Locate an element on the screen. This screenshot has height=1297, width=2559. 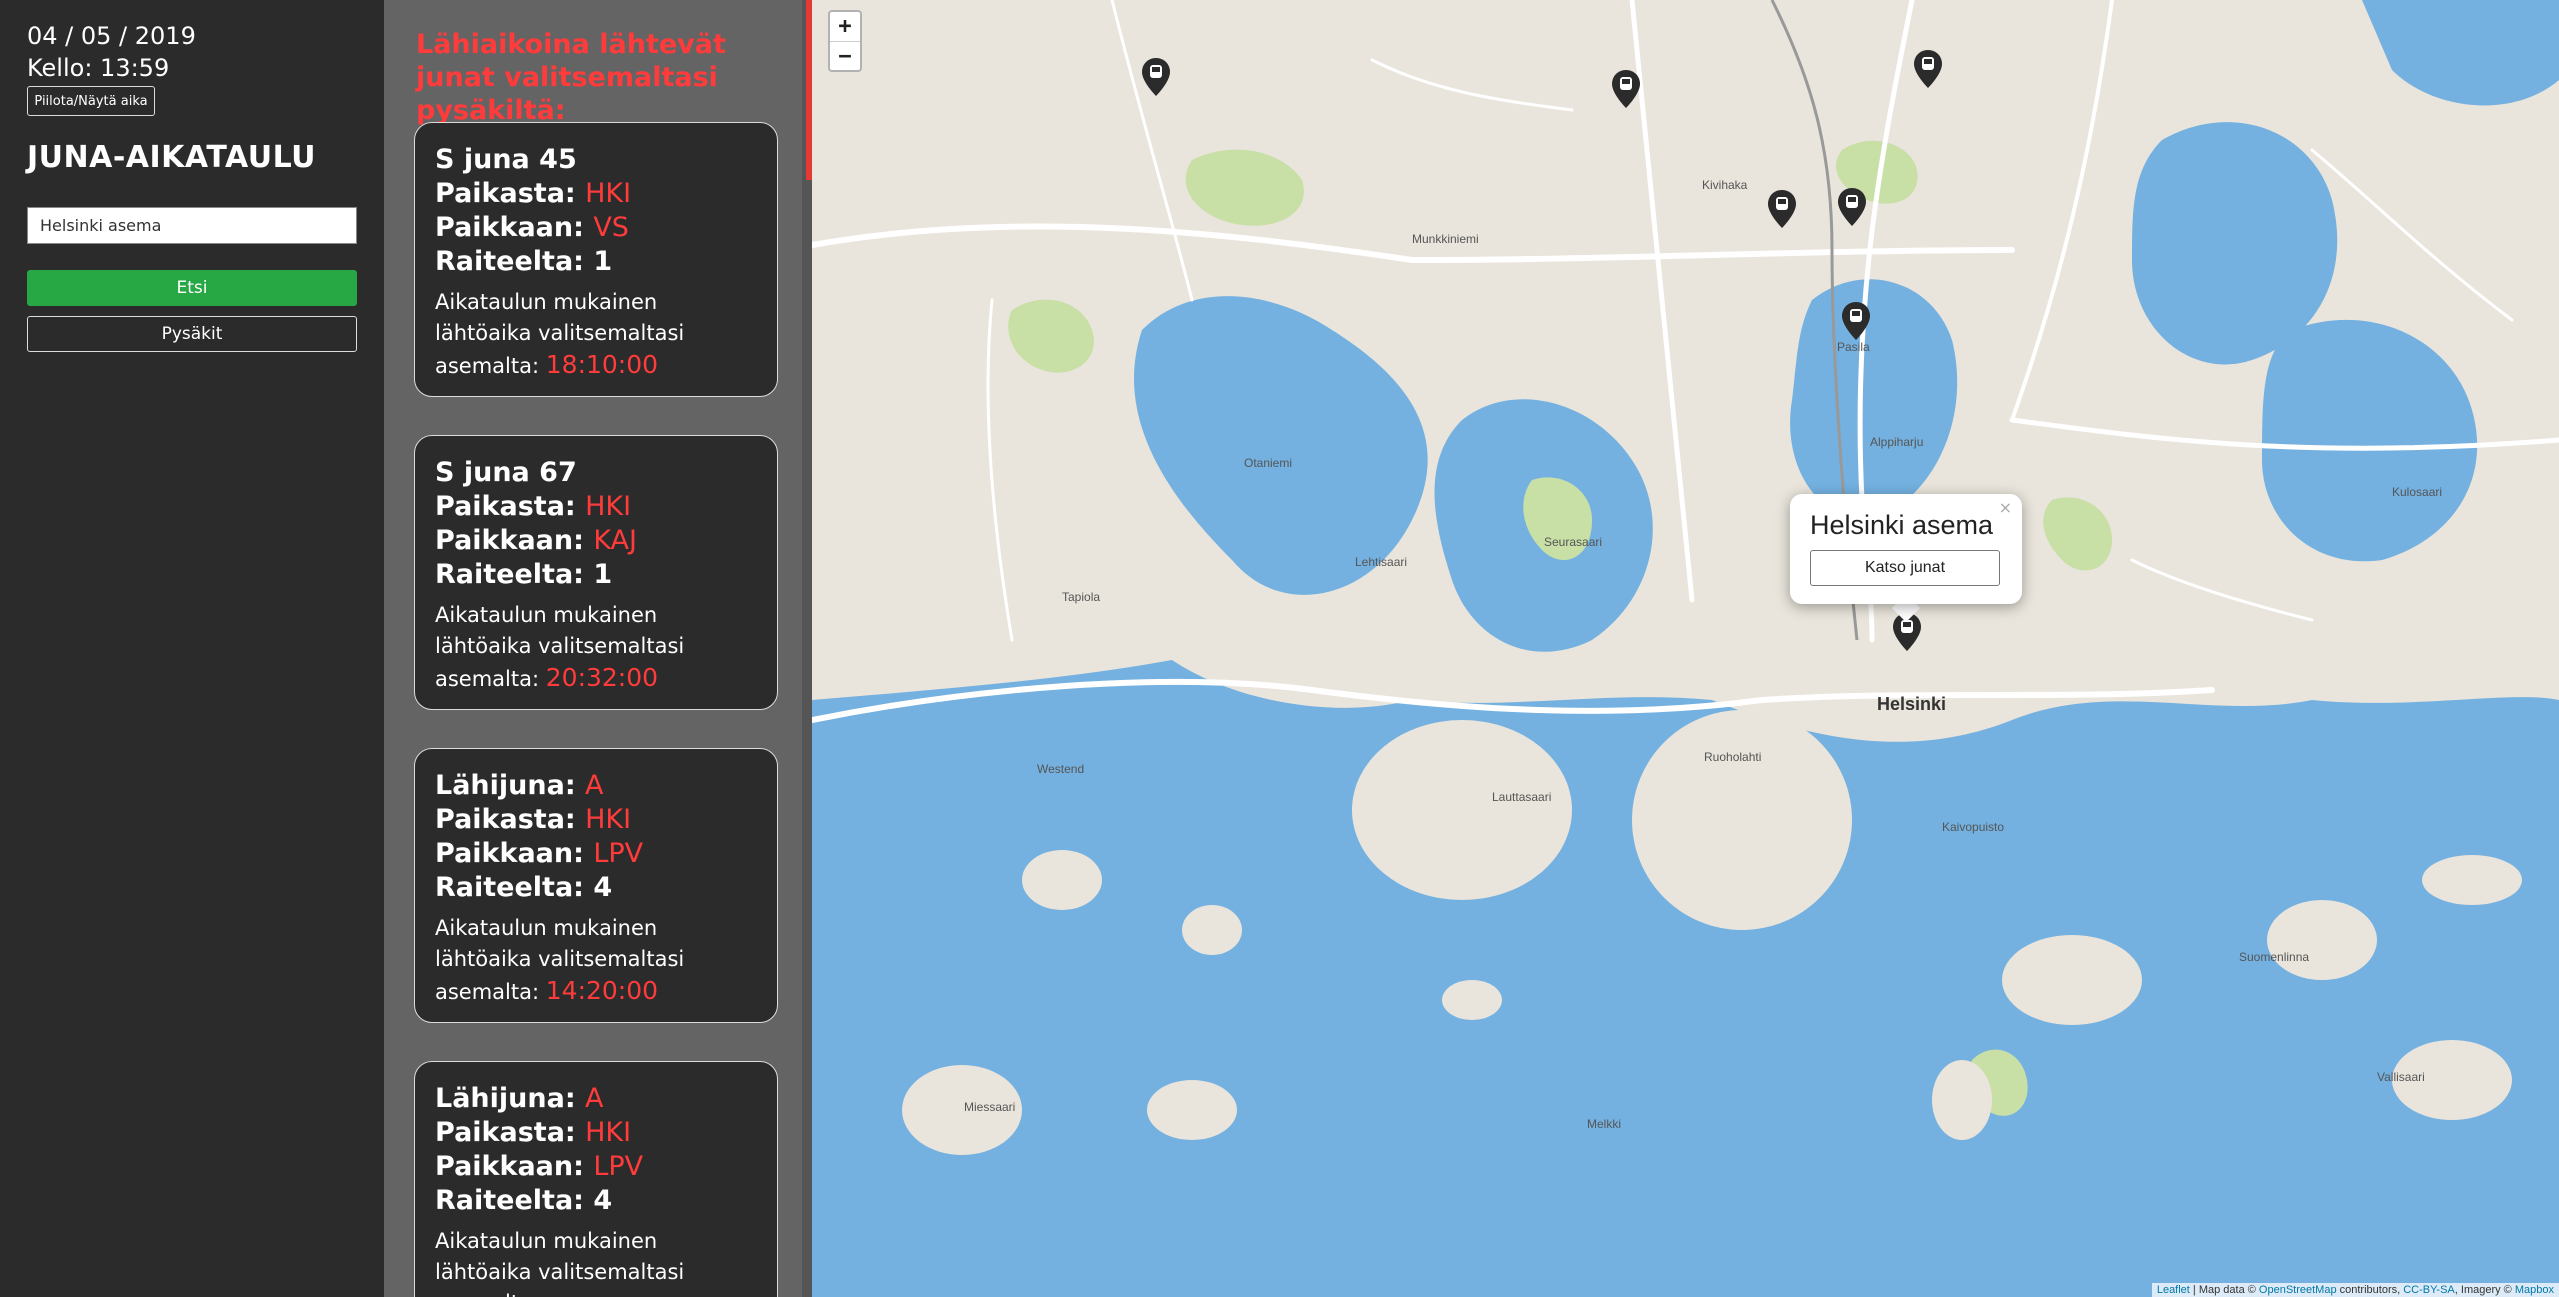
zoom-in-button: + is located at coordinates (845, 27).